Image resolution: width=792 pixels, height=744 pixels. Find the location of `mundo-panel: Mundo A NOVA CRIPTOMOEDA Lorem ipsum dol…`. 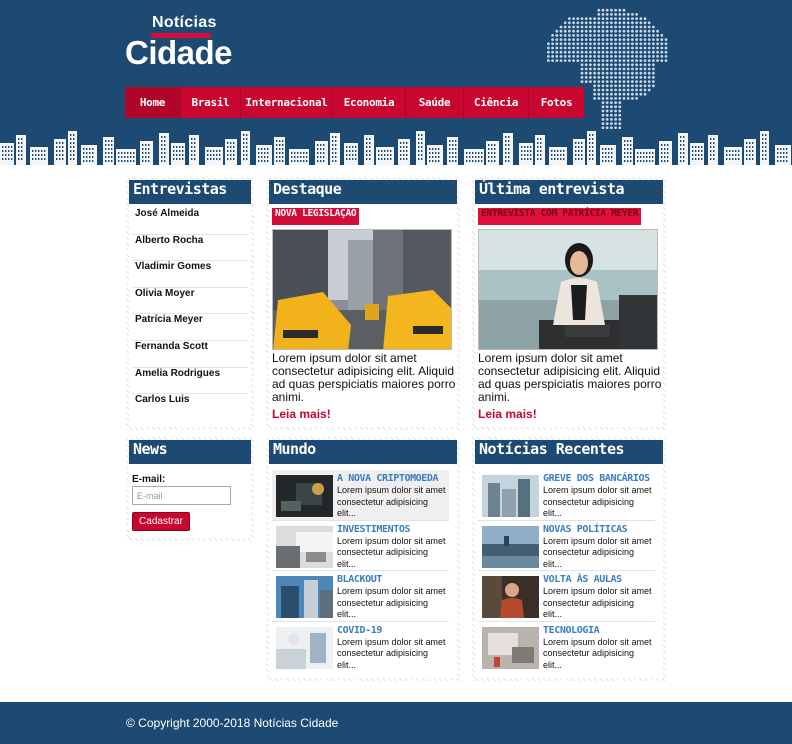

mundo-panel: Mundo A NOVA CRIPTOMOEDA Lorem ipsum dol… is located at coordinates (363, 559).